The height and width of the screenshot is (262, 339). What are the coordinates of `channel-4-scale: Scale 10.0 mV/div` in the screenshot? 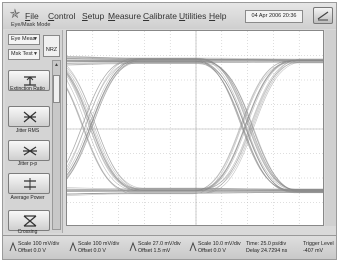 It's located at (219, 244).